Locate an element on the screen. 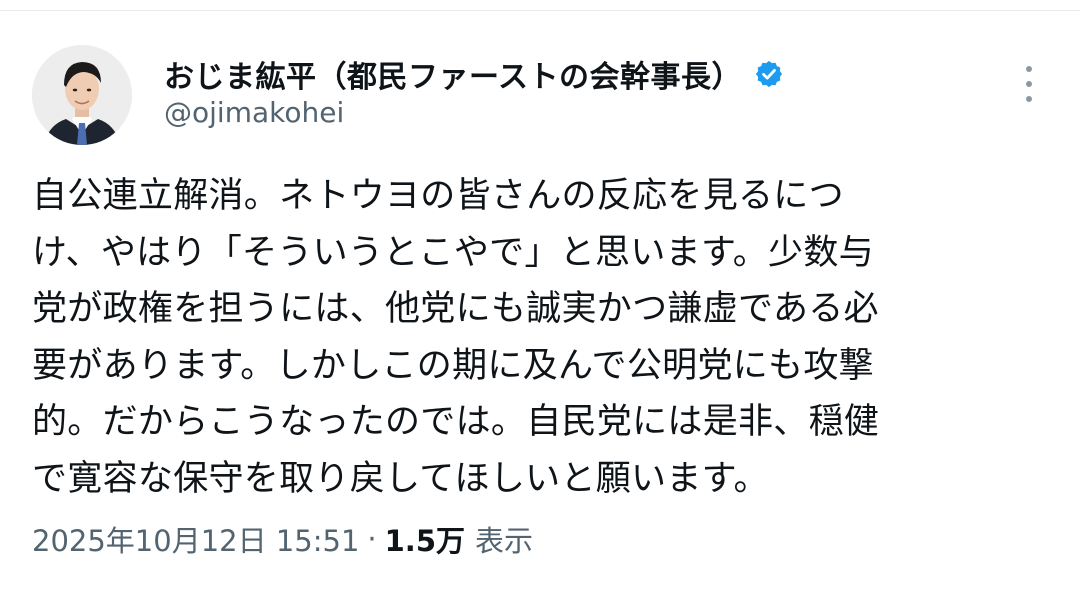 Image resolution: width=1080 pixels, height=591 pixels. author-display-name: おじま紘平（都民ファーストの会幹事長） is located at coordinates (453, 74).